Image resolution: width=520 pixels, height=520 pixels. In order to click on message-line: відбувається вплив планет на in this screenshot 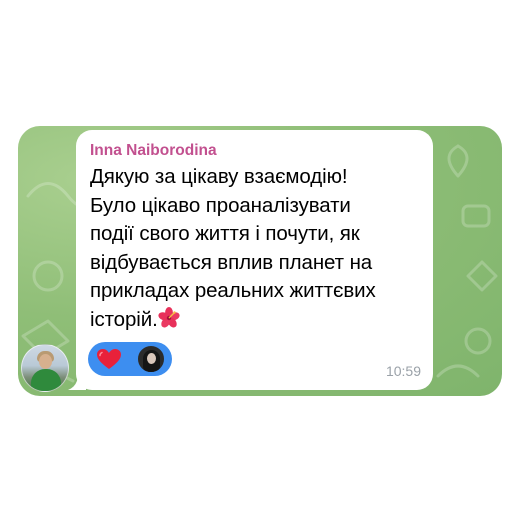, I will do `click(231, 262)`.